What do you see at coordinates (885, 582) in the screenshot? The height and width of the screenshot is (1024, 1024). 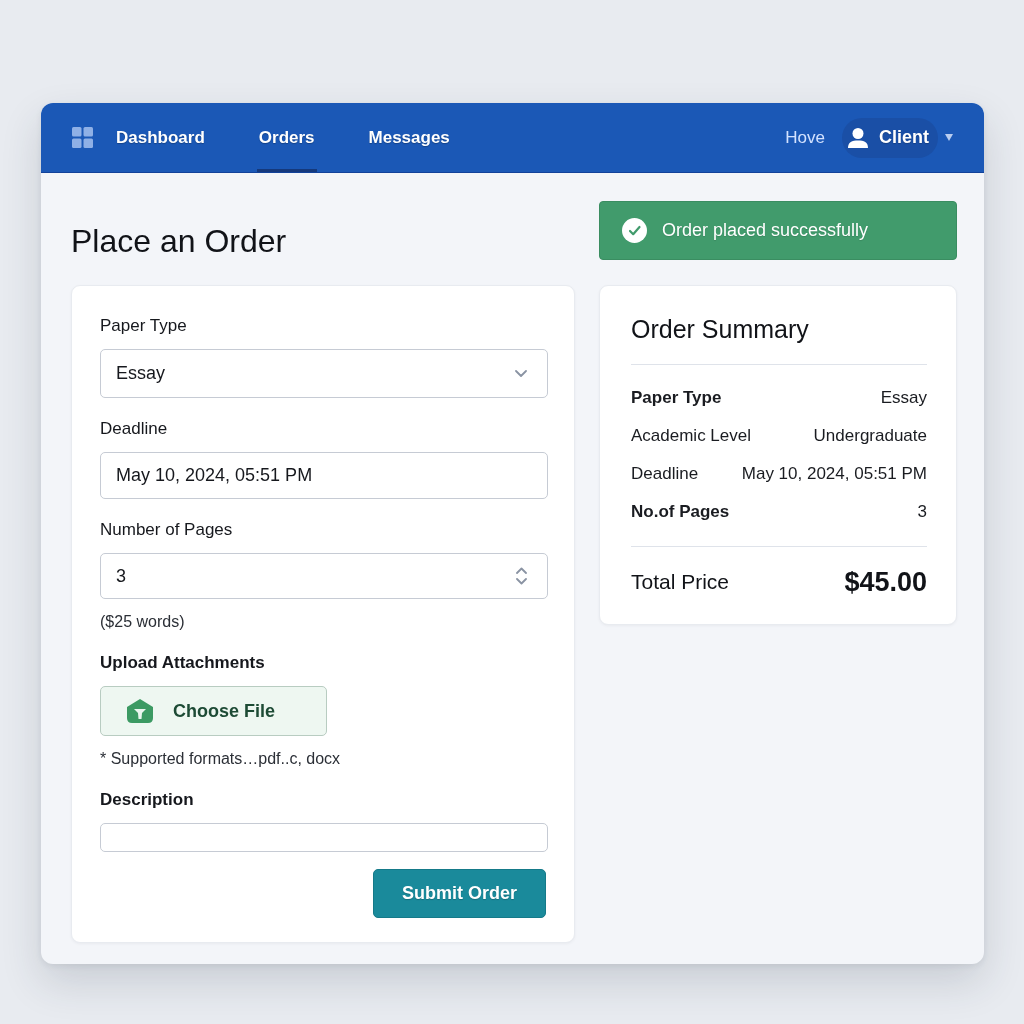 I see `total-price: $45.00` at bounding box center [885, 582].